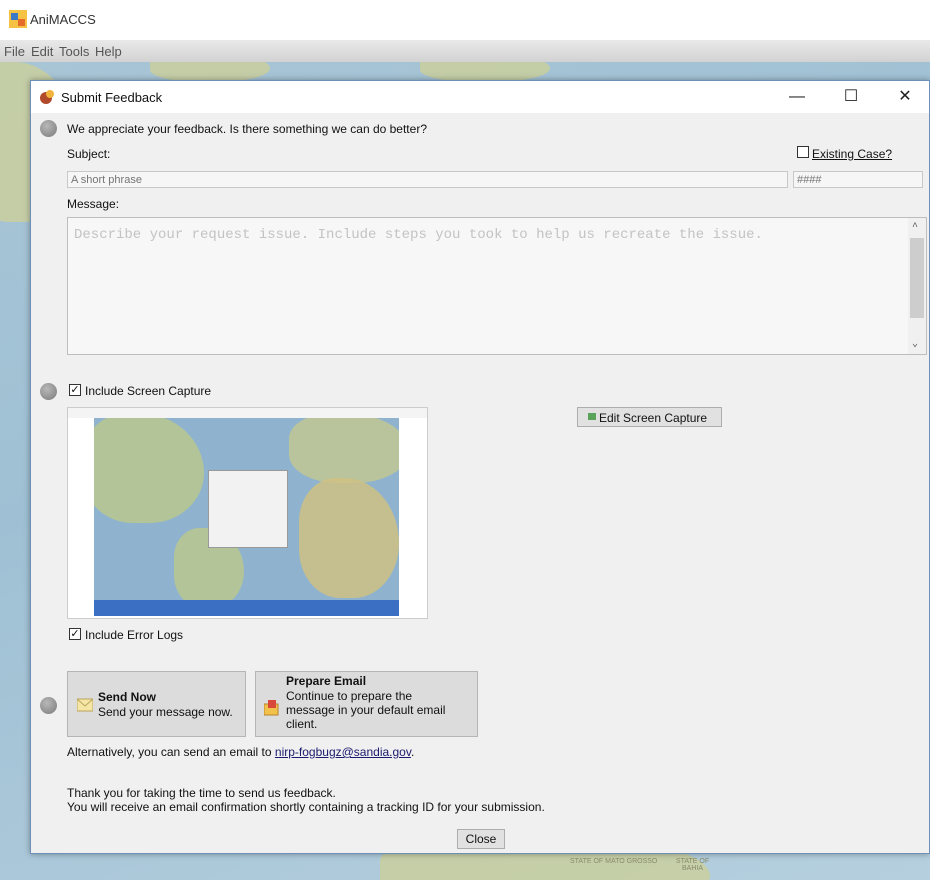 This screenshot has height=880, width=930. Describe the element at coordinates (75, 390) in the screenshot. I see `include-capture-checkbox: ✓` at that location.